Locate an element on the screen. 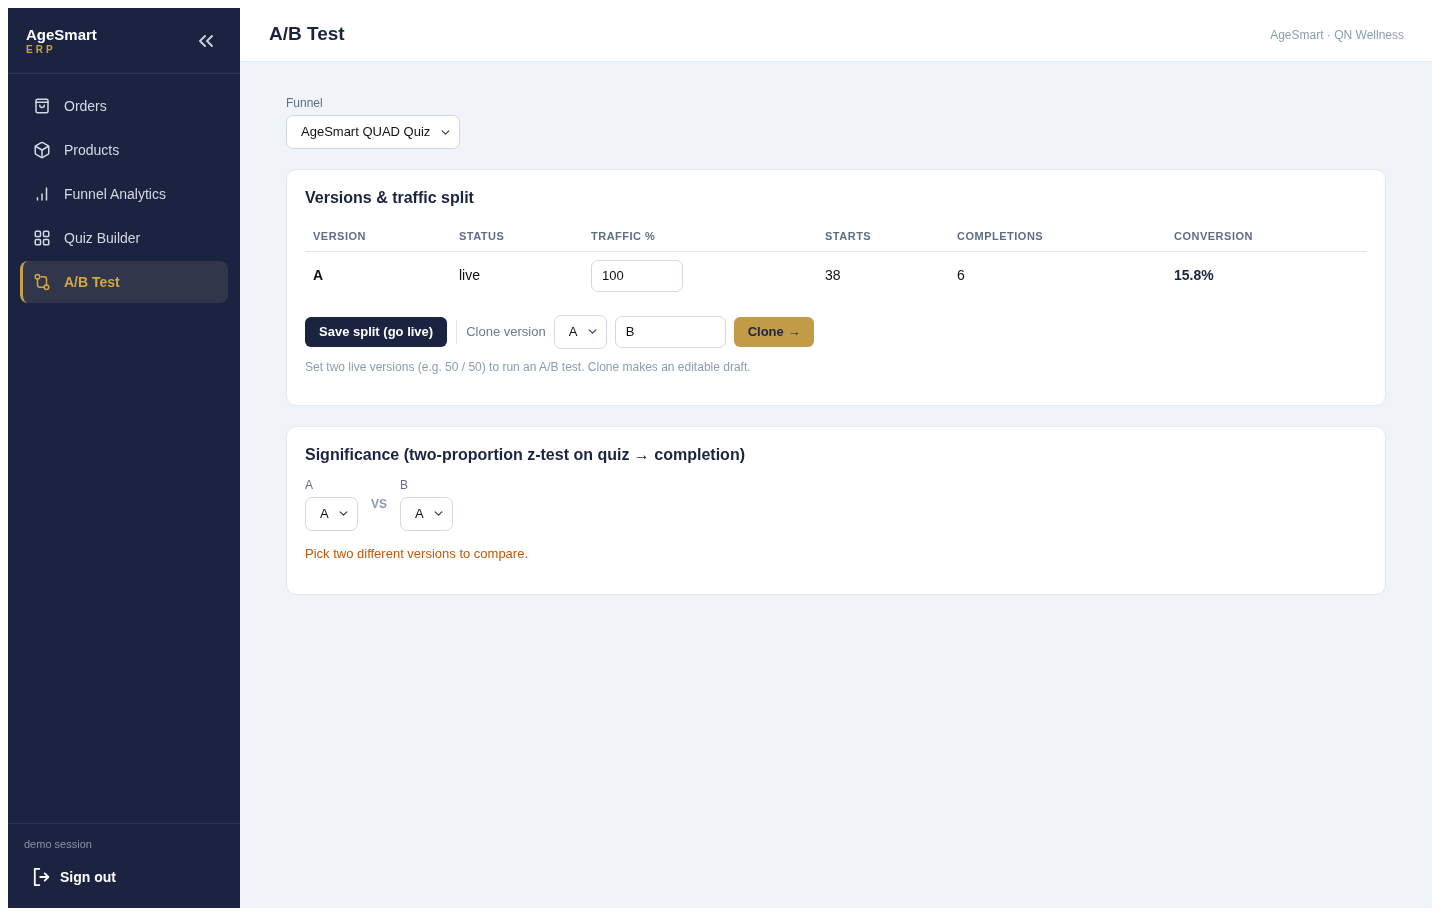  grid-icon is located at coordinates (42, 238).